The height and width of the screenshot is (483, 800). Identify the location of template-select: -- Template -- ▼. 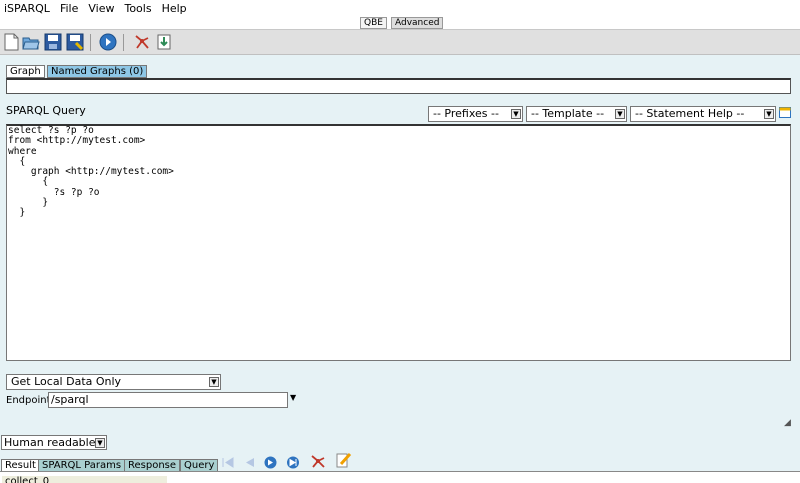
(576, 114).